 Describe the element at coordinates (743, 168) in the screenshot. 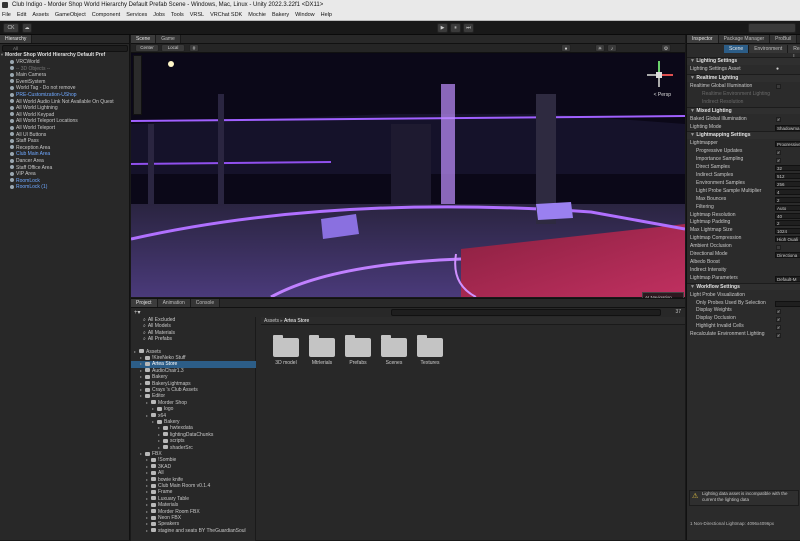

I see `property-row: Direct Samples 32` at that location.